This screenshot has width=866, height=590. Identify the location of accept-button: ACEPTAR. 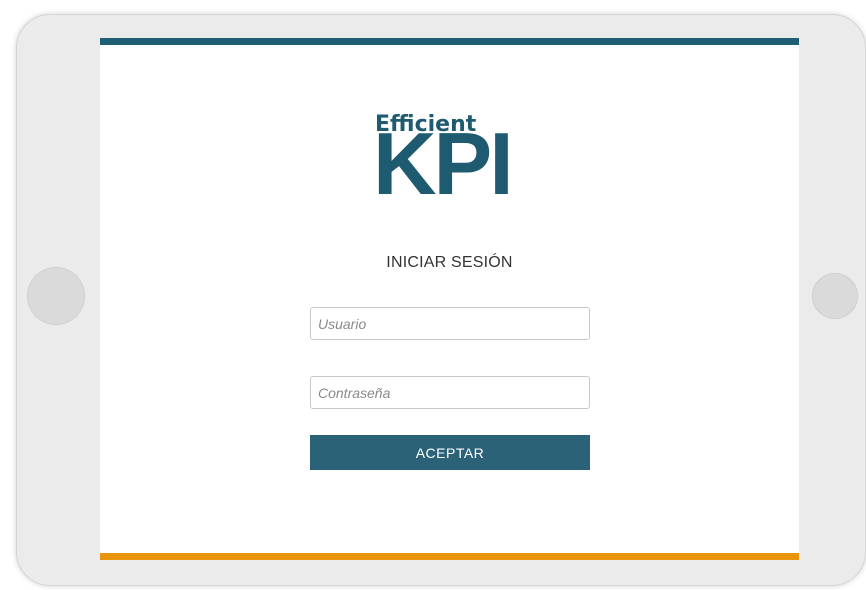
(450, 452).